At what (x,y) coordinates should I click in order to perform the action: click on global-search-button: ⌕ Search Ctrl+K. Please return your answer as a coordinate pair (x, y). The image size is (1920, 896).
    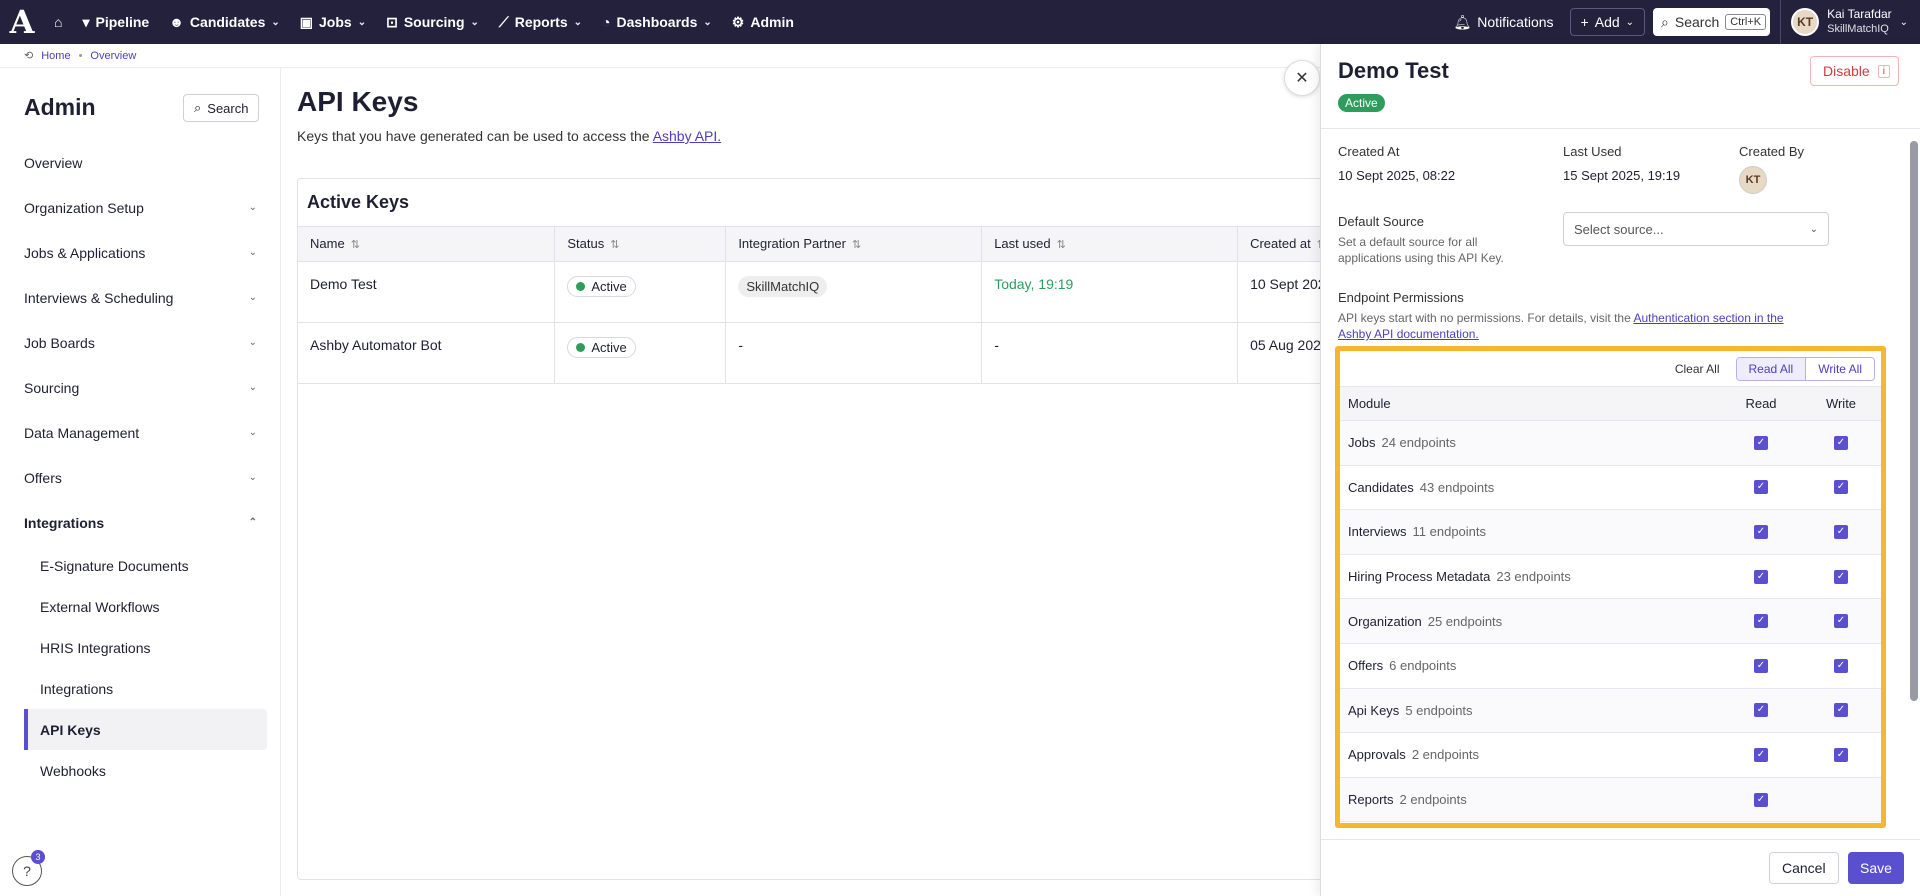
    Looking at the image, I should click on (1712, 22).